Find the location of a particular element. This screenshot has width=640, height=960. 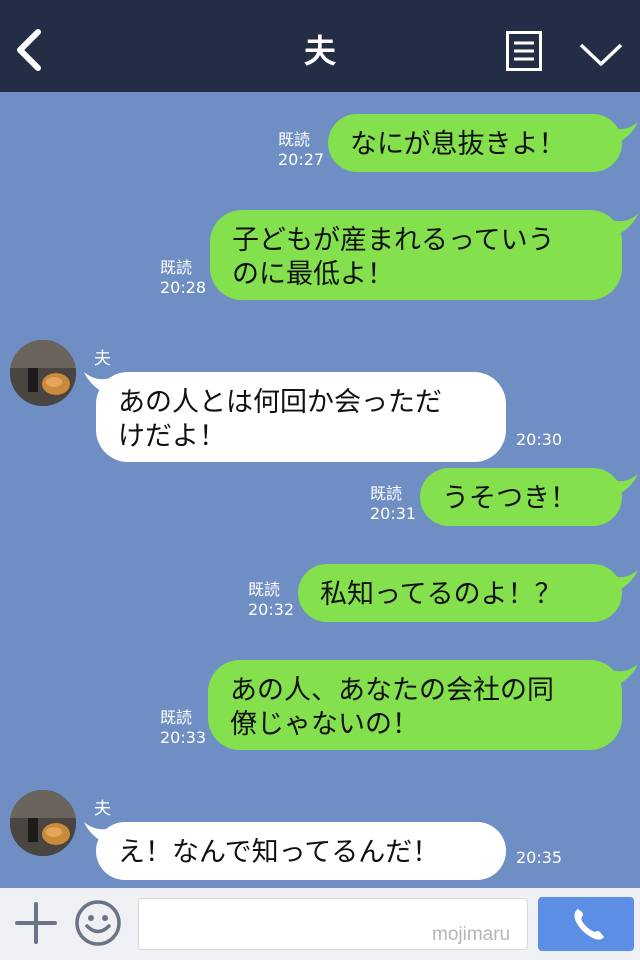

message-status: 既読 20:28 is located at coordinates (183, 278).